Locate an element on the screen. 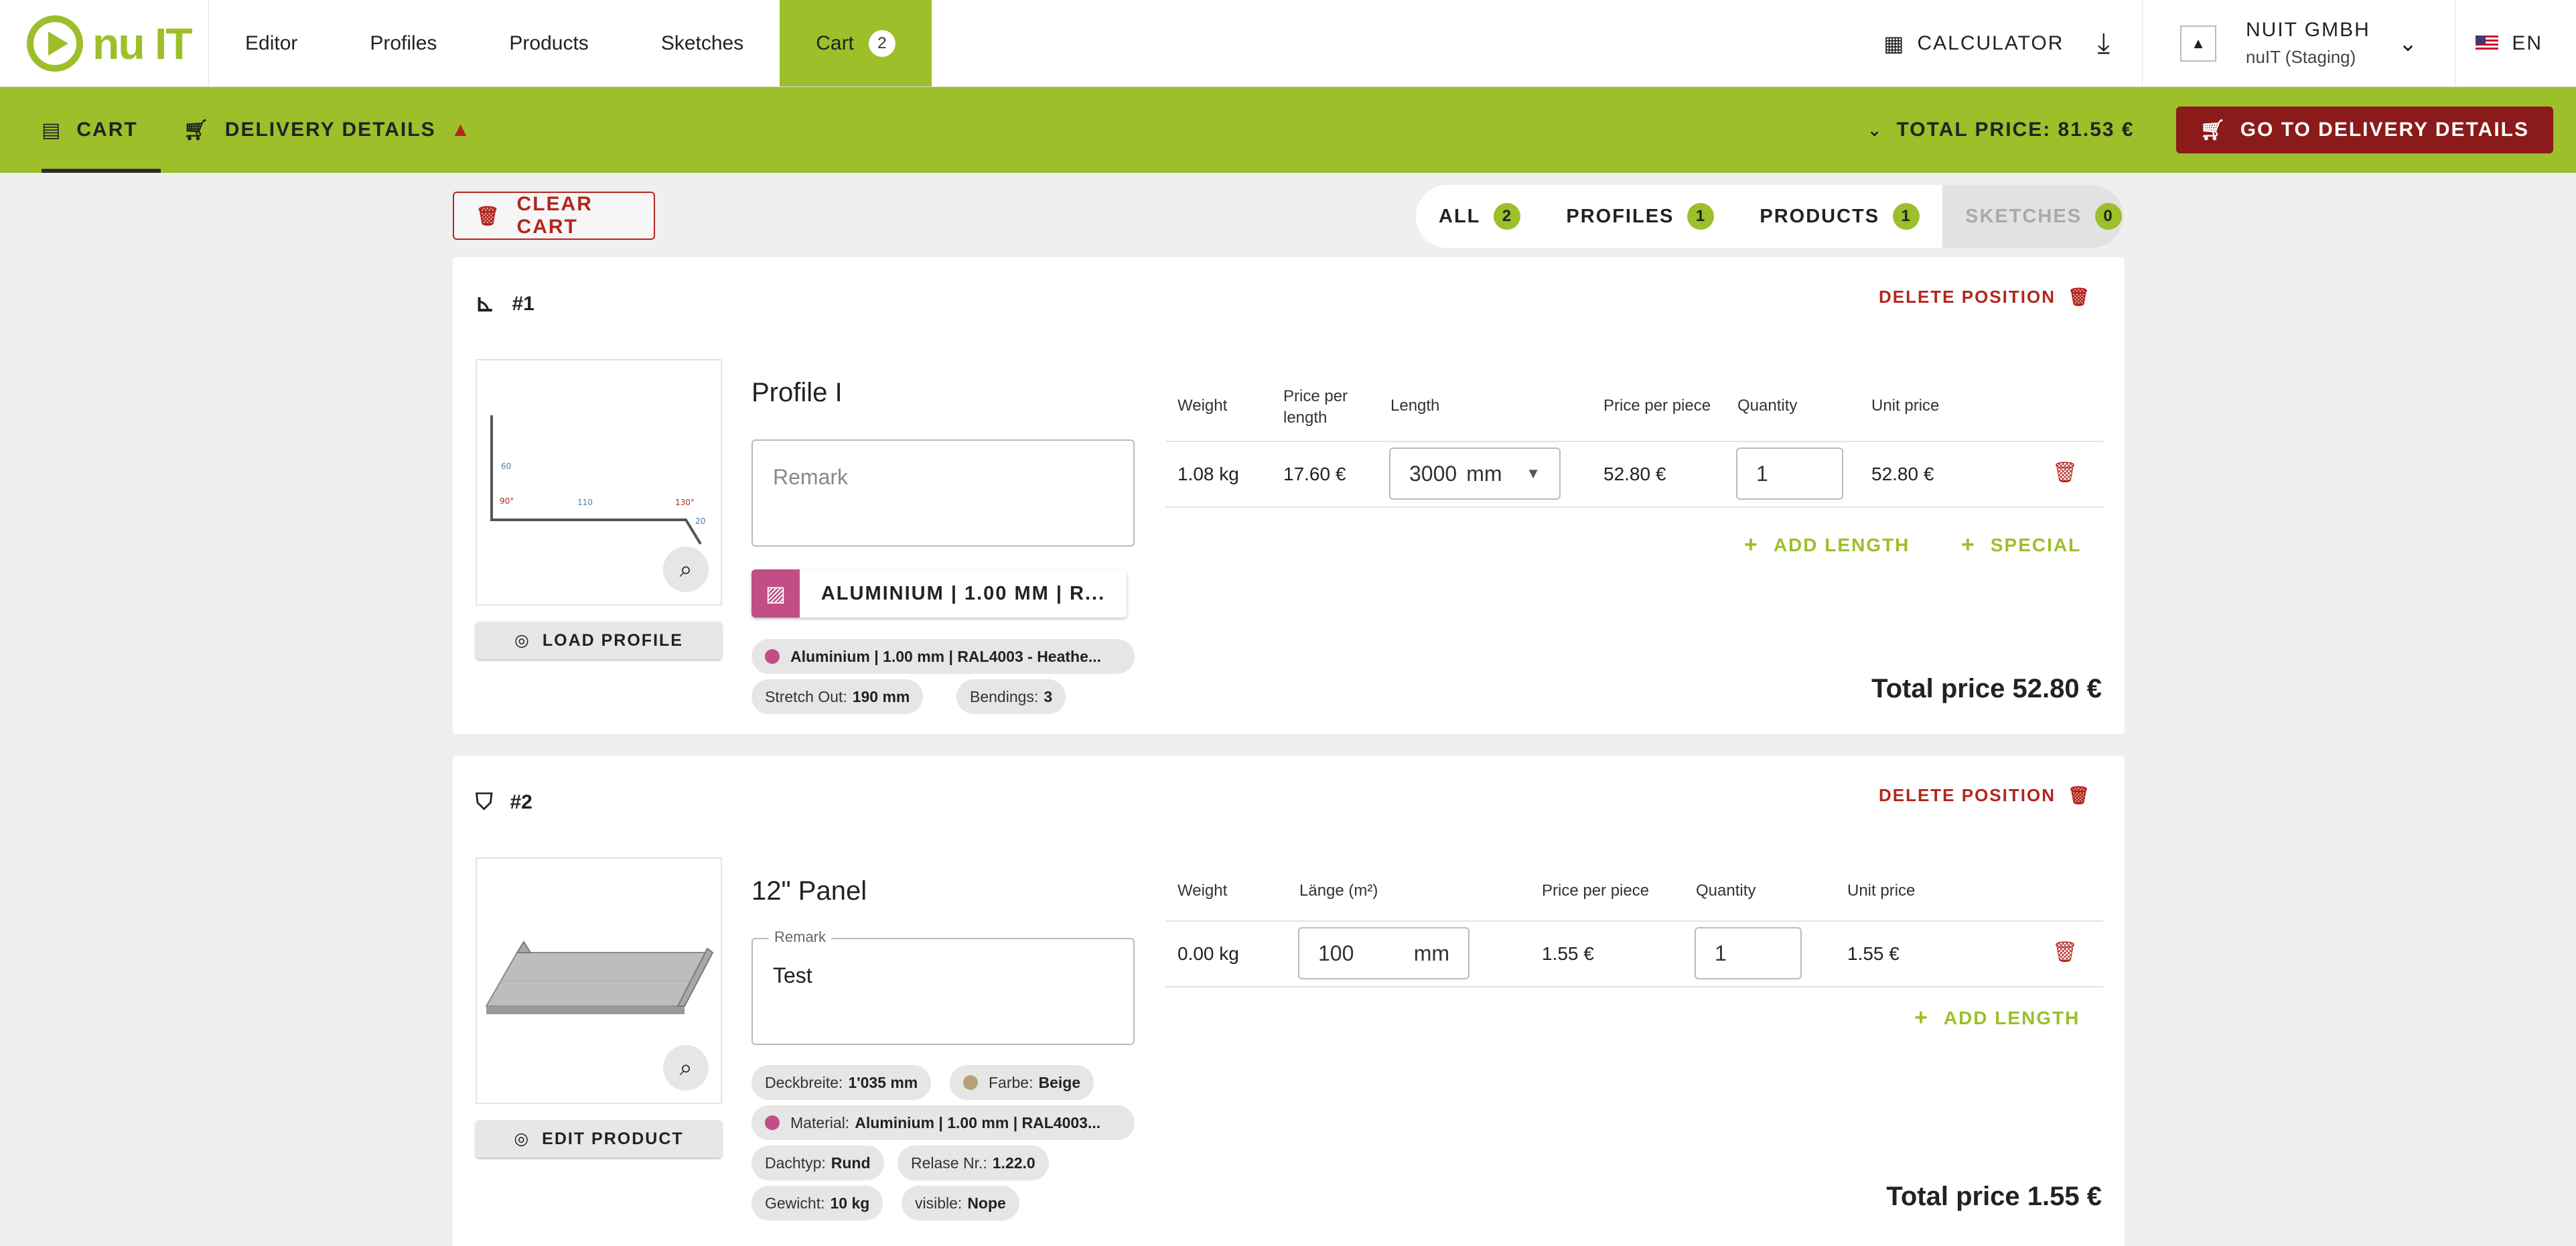  laenge-value: 100 is located at coordinates (1336, 953).